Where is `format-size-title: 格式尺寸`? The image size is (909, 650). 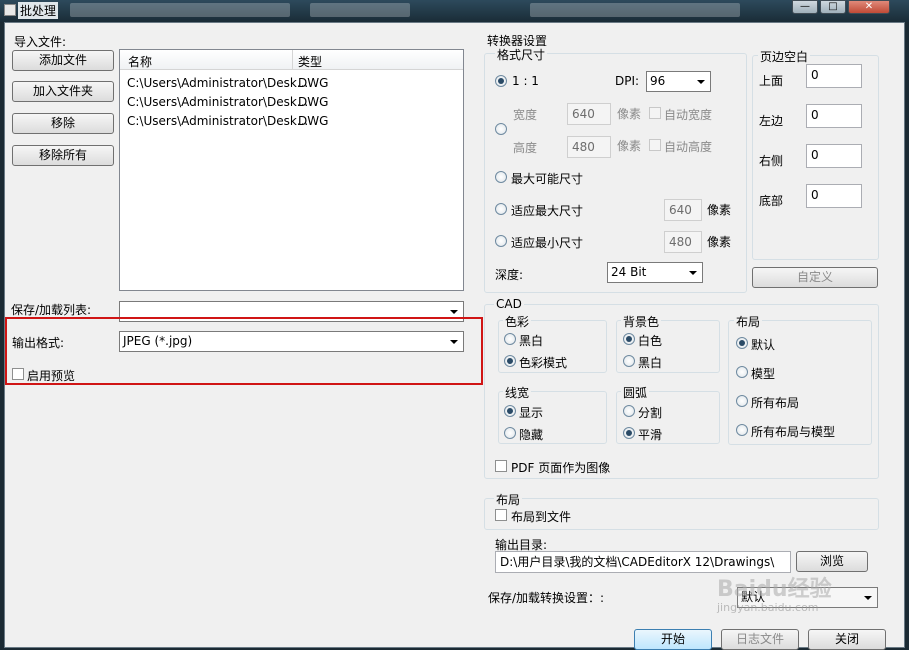 format-size-title: 格式尺寸 is located at coordinates (521, 54).